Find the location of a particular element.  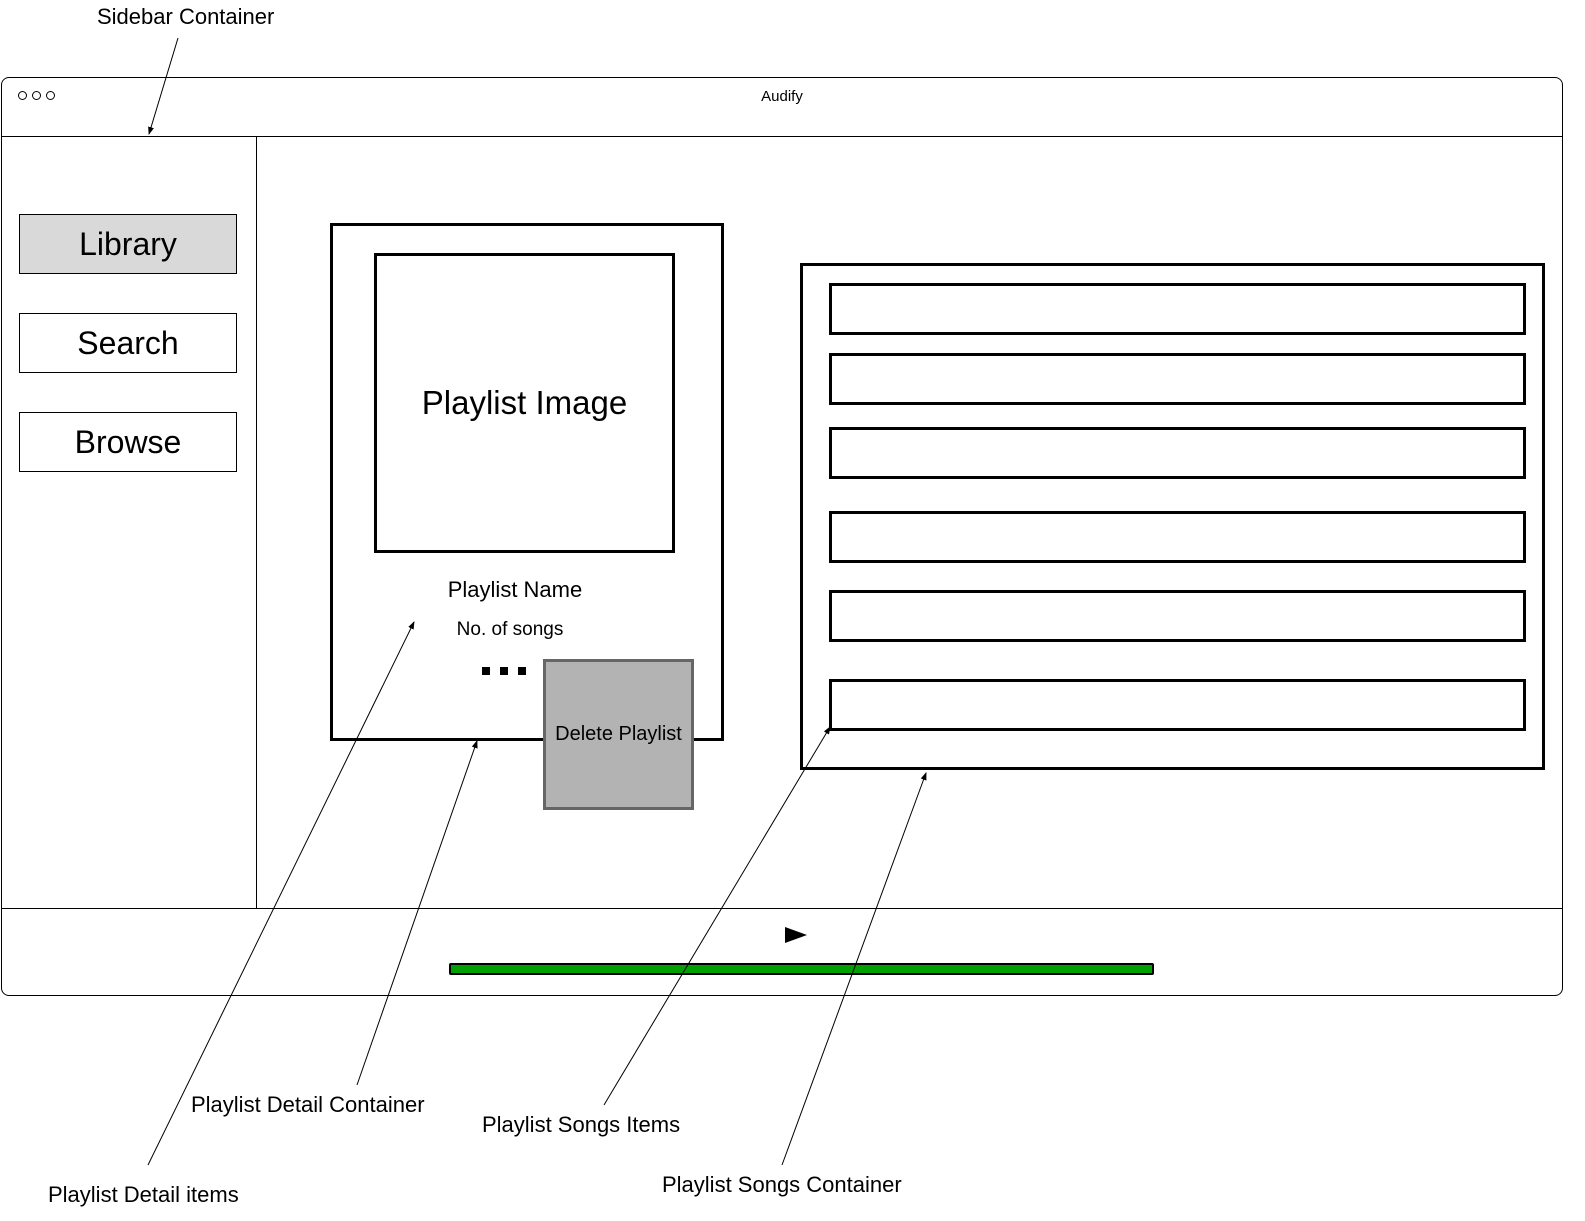

sidebar-item-label: Search is located at coordinates (128, 342).